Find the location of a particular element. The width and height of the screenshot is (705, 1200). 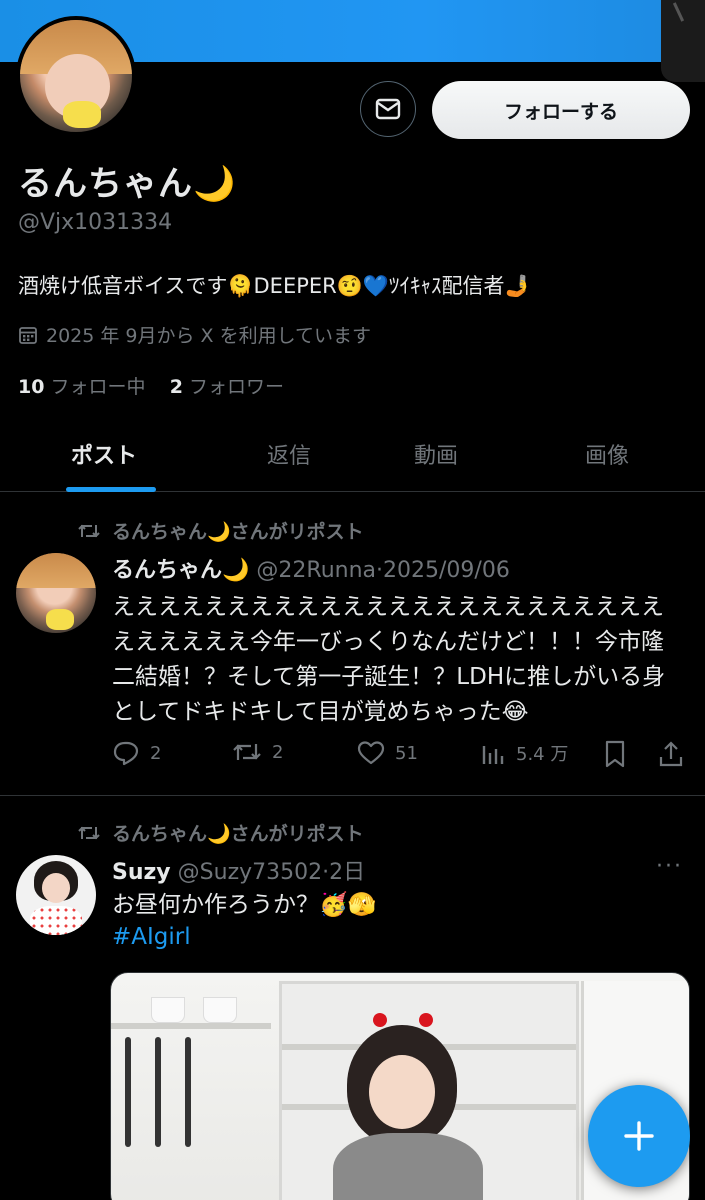

reply-button: 2 is located at coordinates (136, 753).